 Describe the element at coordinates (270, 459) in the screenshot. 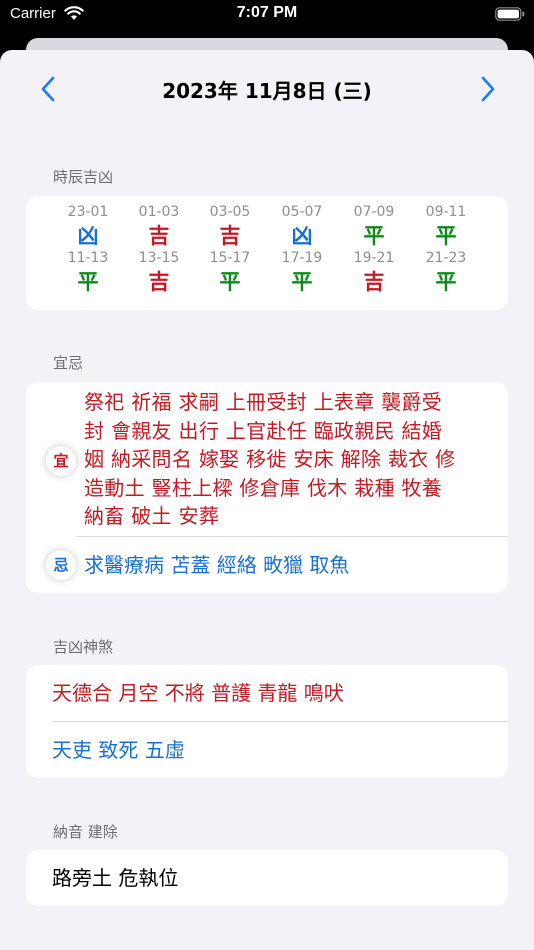

I see `yi-line: 姻 納采問名 嫁娶 移徙 安床 解除 裁衣 修` at that location.